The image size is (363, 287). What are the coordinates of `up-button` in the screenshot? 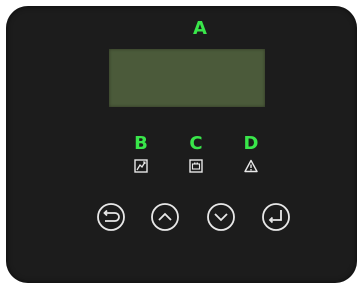 It's located at (165, 217).